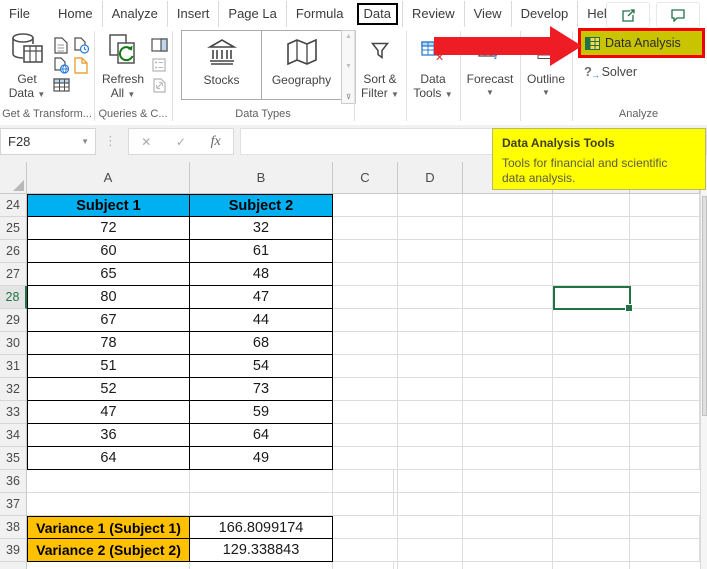  What do you see at coordinates (261, 320) in the screenshot?
I see `cell-b29: 44` at bounding box center [261, 320].